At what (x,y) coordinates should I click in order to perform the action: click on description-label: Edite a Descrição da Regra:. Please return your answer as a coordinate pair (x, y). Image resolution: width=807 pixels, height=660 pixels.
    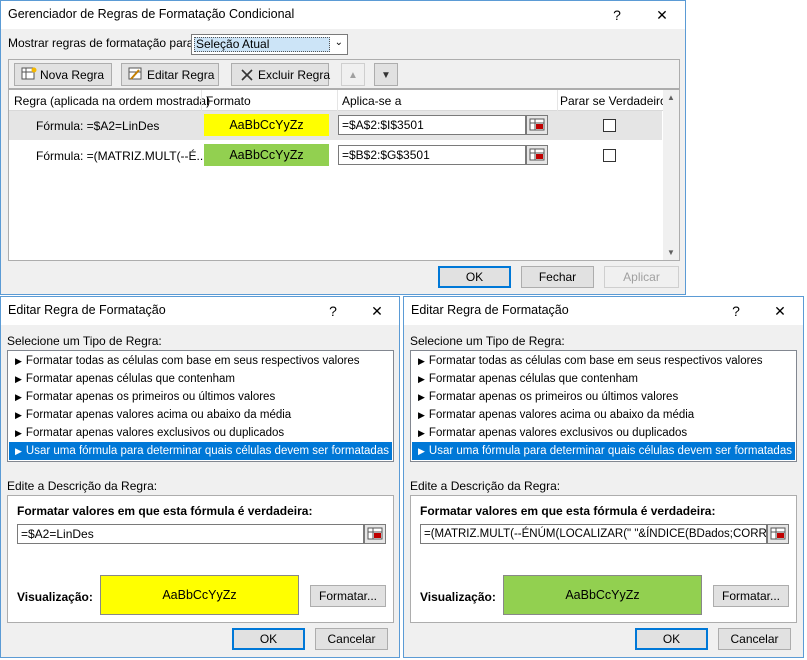
    Looking at the image, I should click on (82, 486).